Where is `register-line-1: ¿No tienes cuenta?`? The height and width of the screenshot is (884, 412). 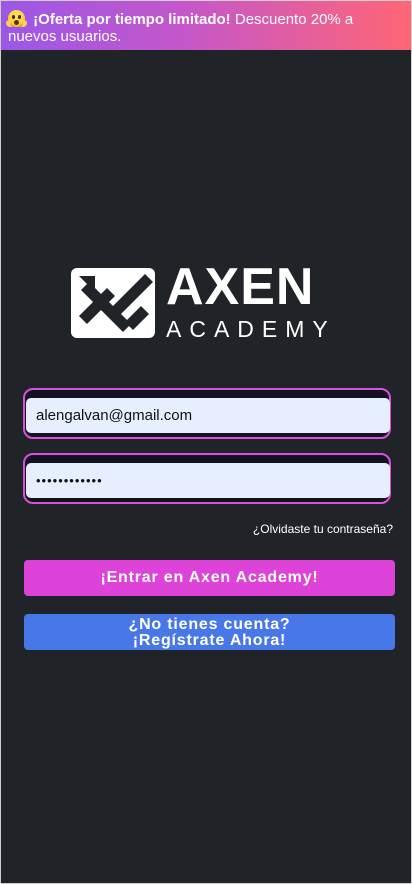
register-line-1: ¿No tienes cuenta? is located at coordinates (209, 624).